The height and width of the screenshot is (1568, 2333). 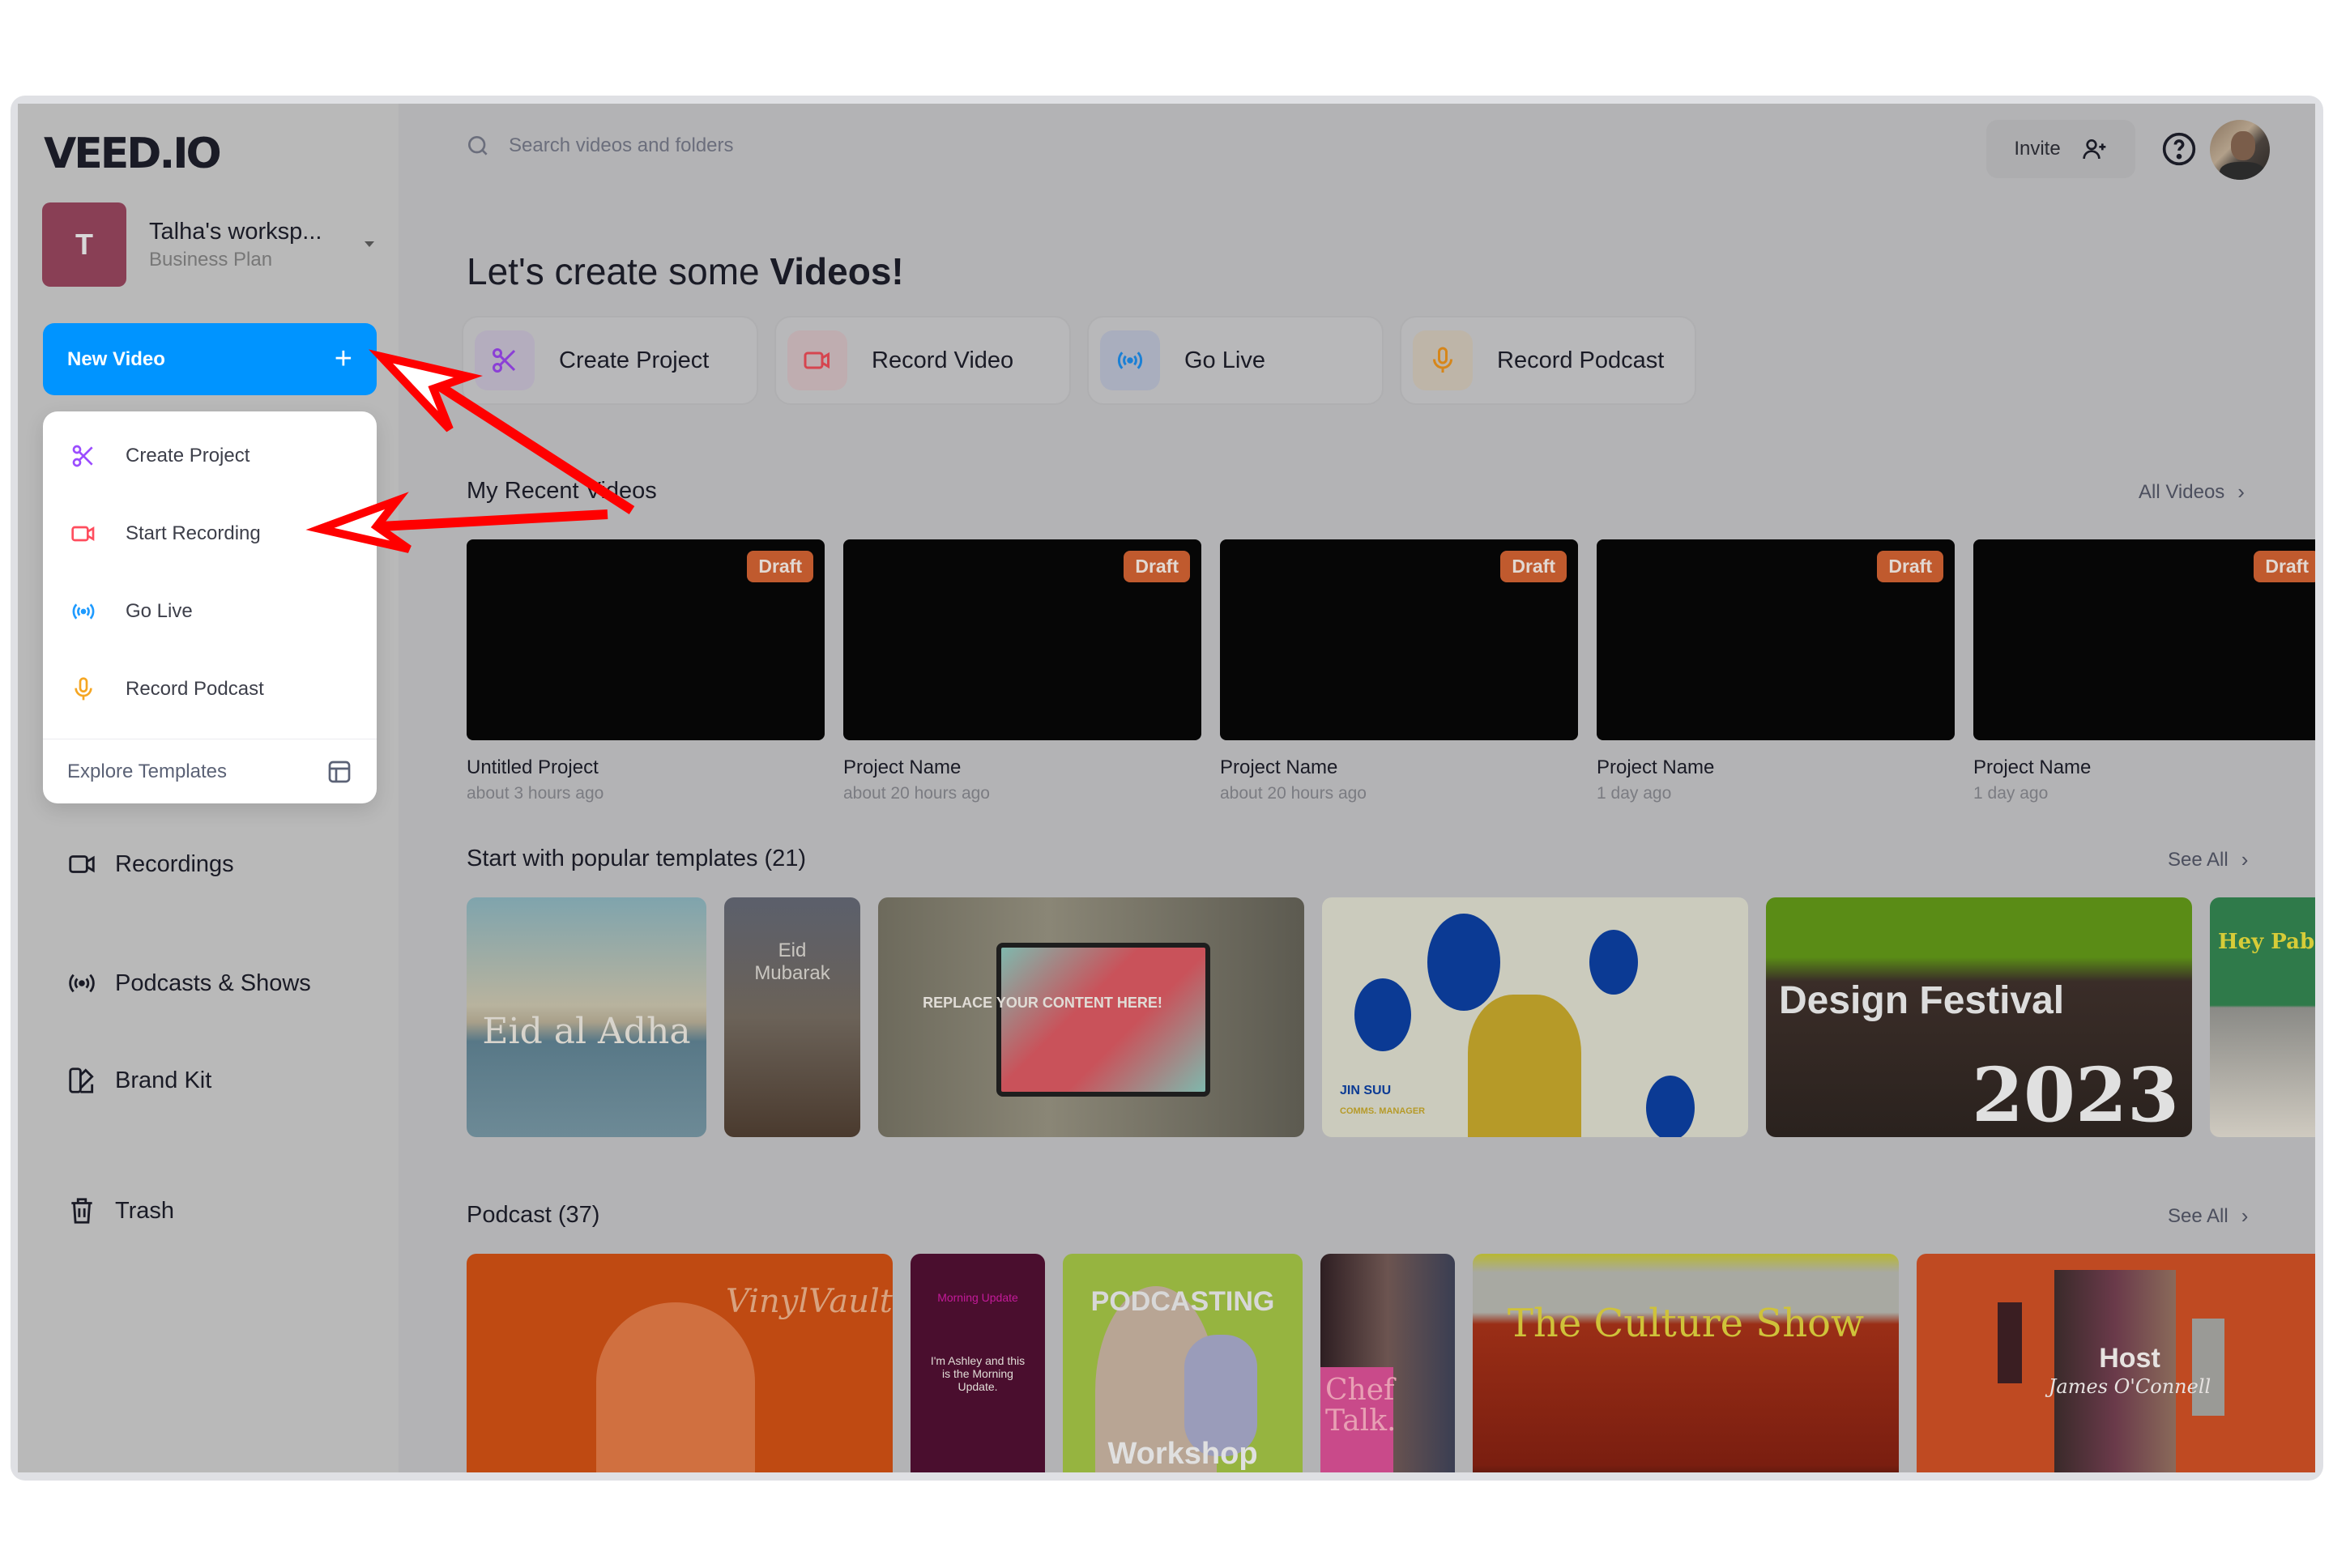 I want to click on template-card: JIN SUU COMMS. MANAGER, so click(x=1535, y=1017).